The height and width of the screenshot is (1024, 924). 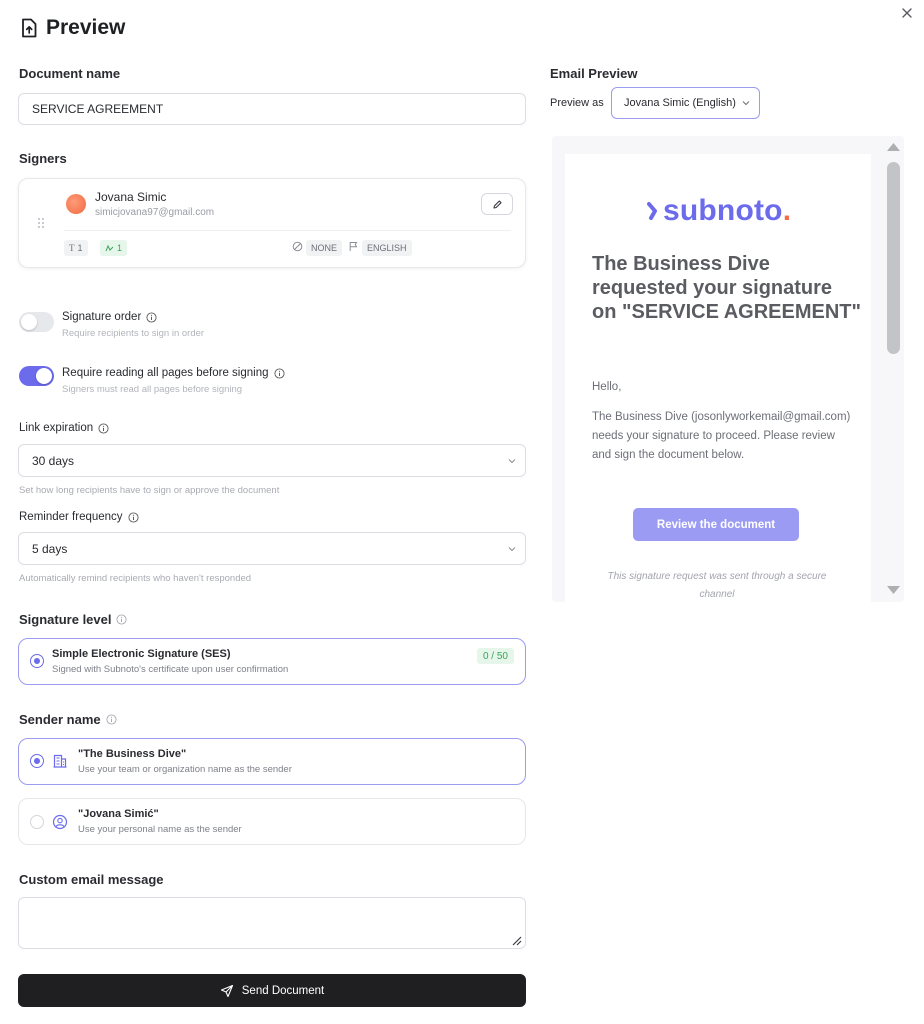 I want to click on link-expiration-label: Link expiration, so click(x=64, y=428).